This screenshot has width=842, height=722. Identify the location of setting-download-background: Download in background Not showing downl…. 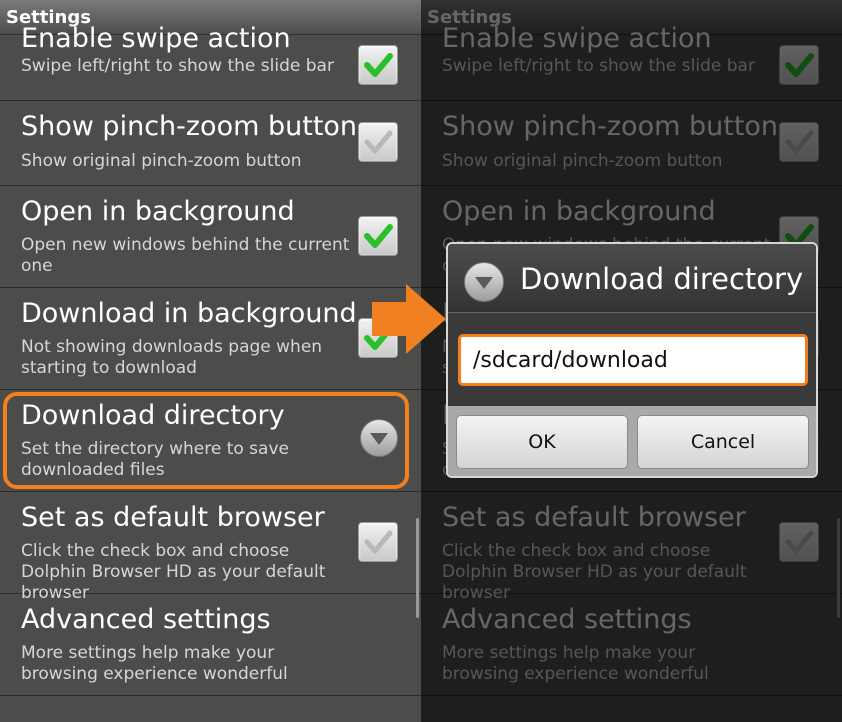
(210, 339).